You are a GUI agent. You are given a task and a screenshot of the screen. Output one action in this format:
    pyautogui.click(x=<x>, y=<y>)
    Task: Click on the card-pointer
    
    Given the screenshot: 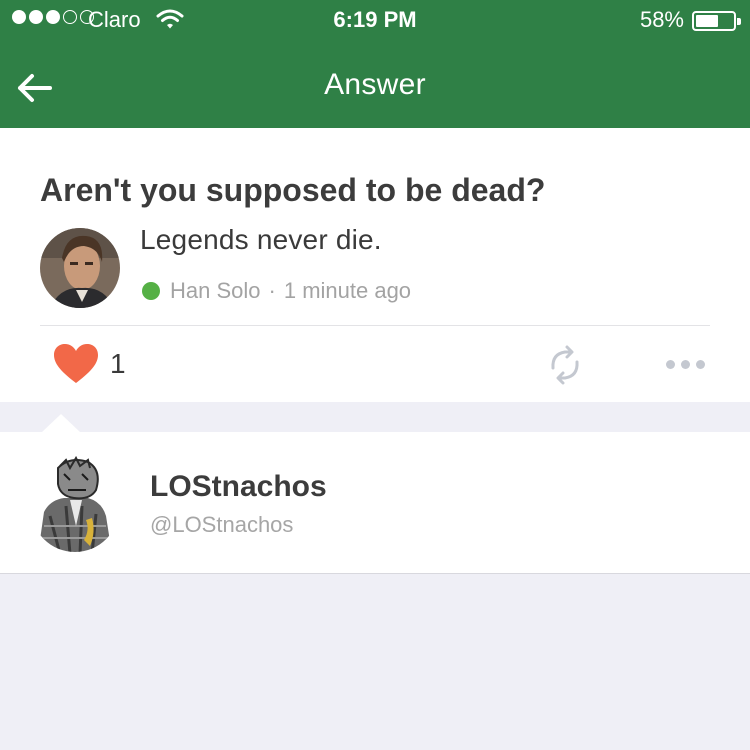 What is the action you would take?
    pyautogui.click(x=61, y=423)
    